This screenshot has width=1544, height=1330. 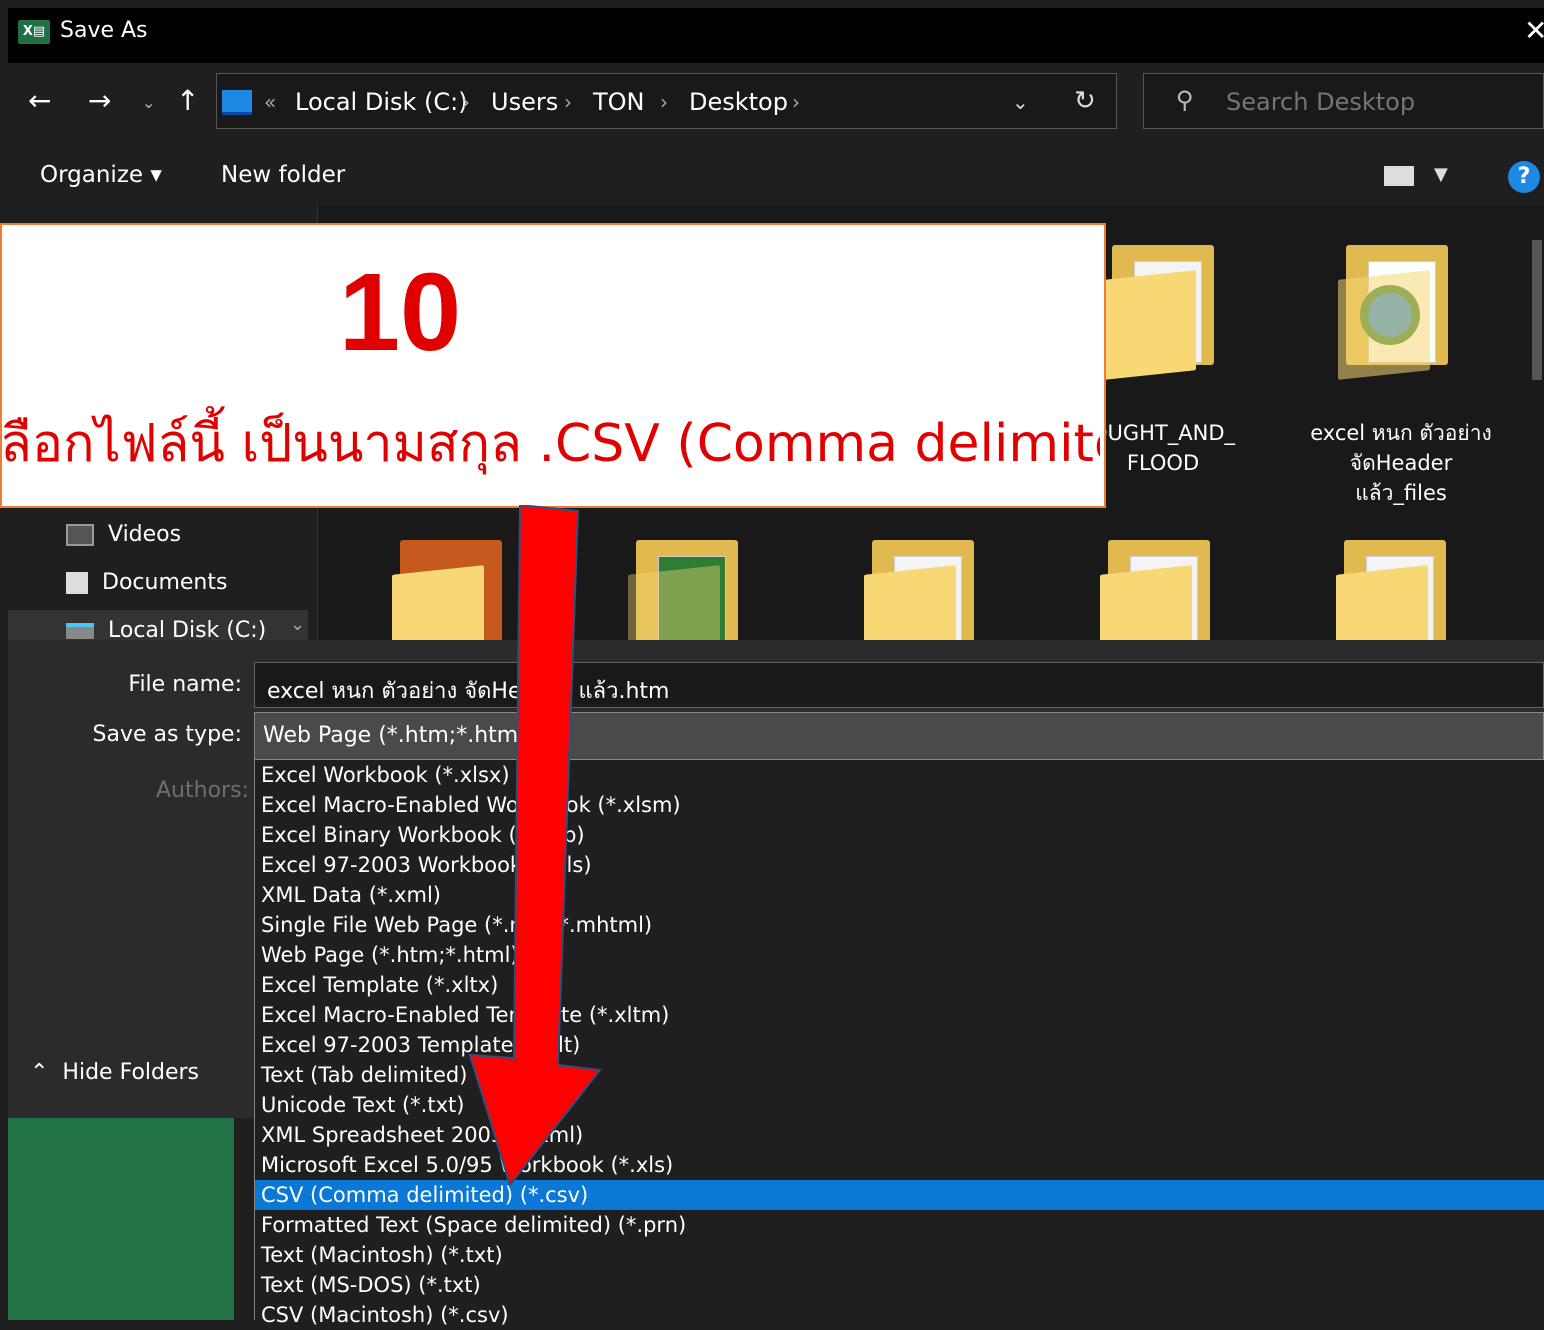 What do you see at coordinates (283, 175) in the screenshot?
I see `new-folder-button: New folder` at bounding box center [283, 175].